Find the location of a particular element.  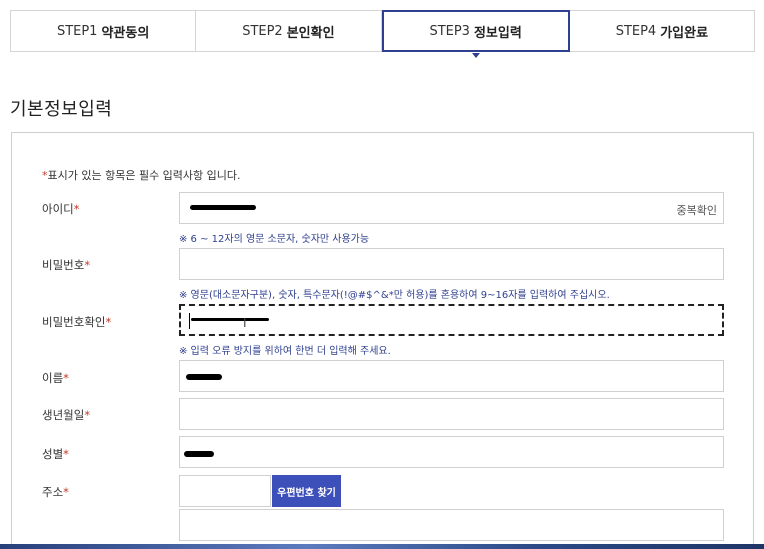

password-required-mark: * is located at coordinates (87, 265).